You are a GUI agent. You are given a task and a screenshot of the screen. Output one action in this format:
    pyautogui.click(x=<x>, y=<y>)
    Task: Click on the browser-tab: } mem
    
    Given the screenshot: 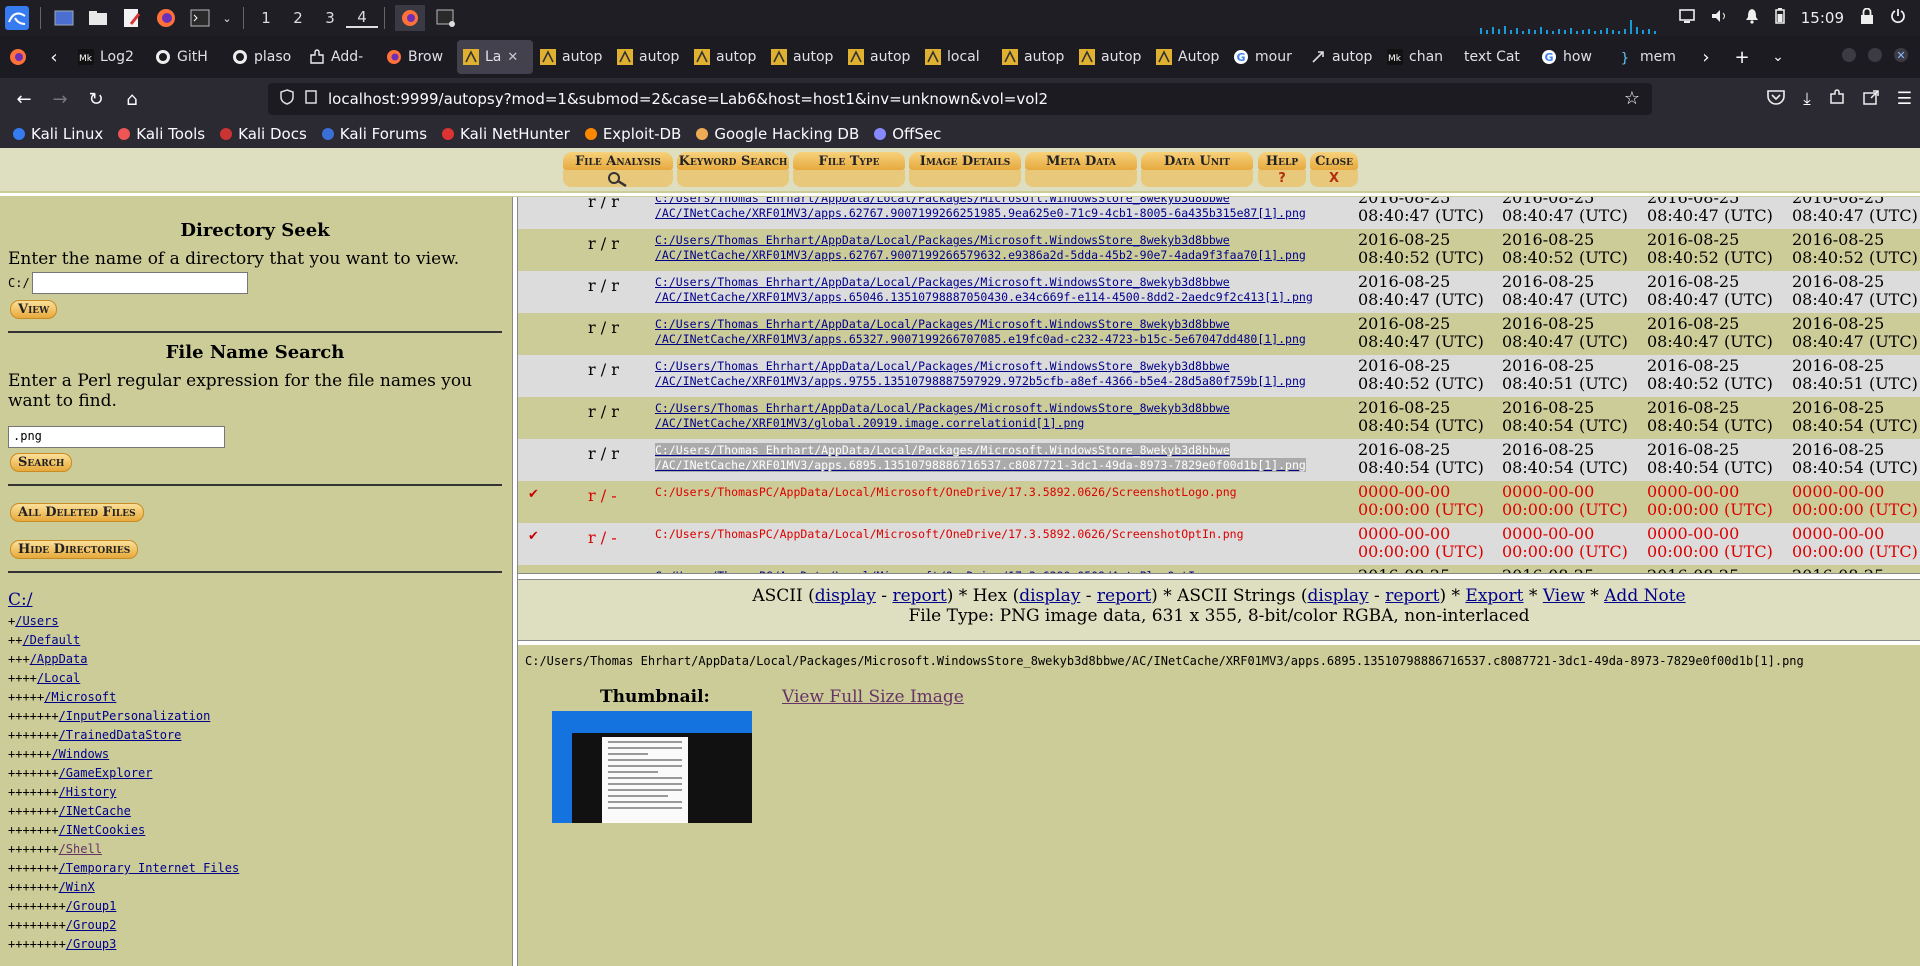 What is the action you would take?
    pyautogui.click(x=1650, y=57)
    